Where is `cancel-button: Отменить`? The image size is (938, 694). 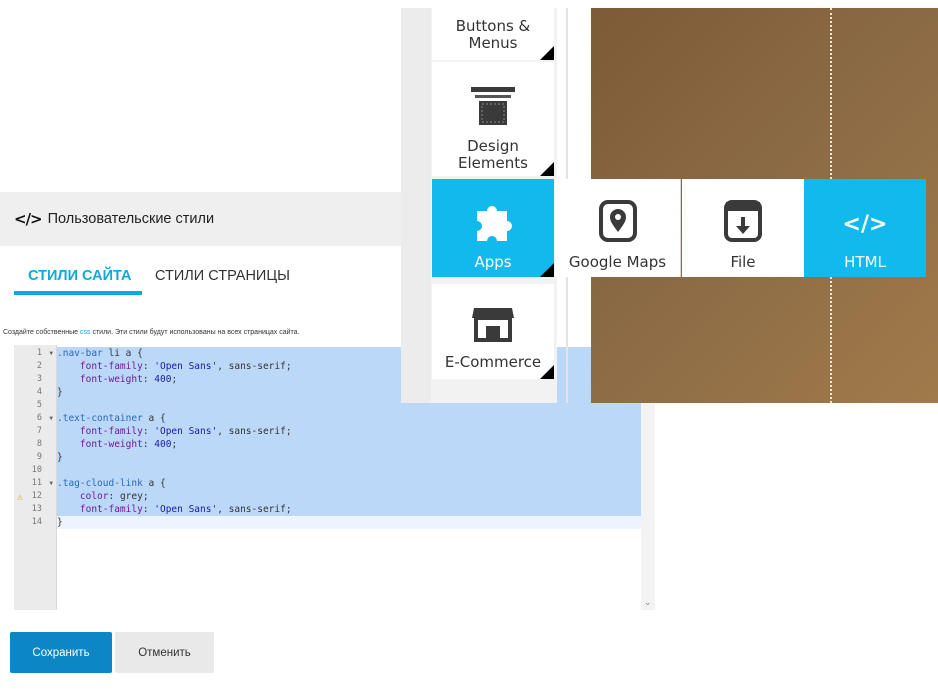 cancel-button: Отменить is located at coordinates (164, 652).